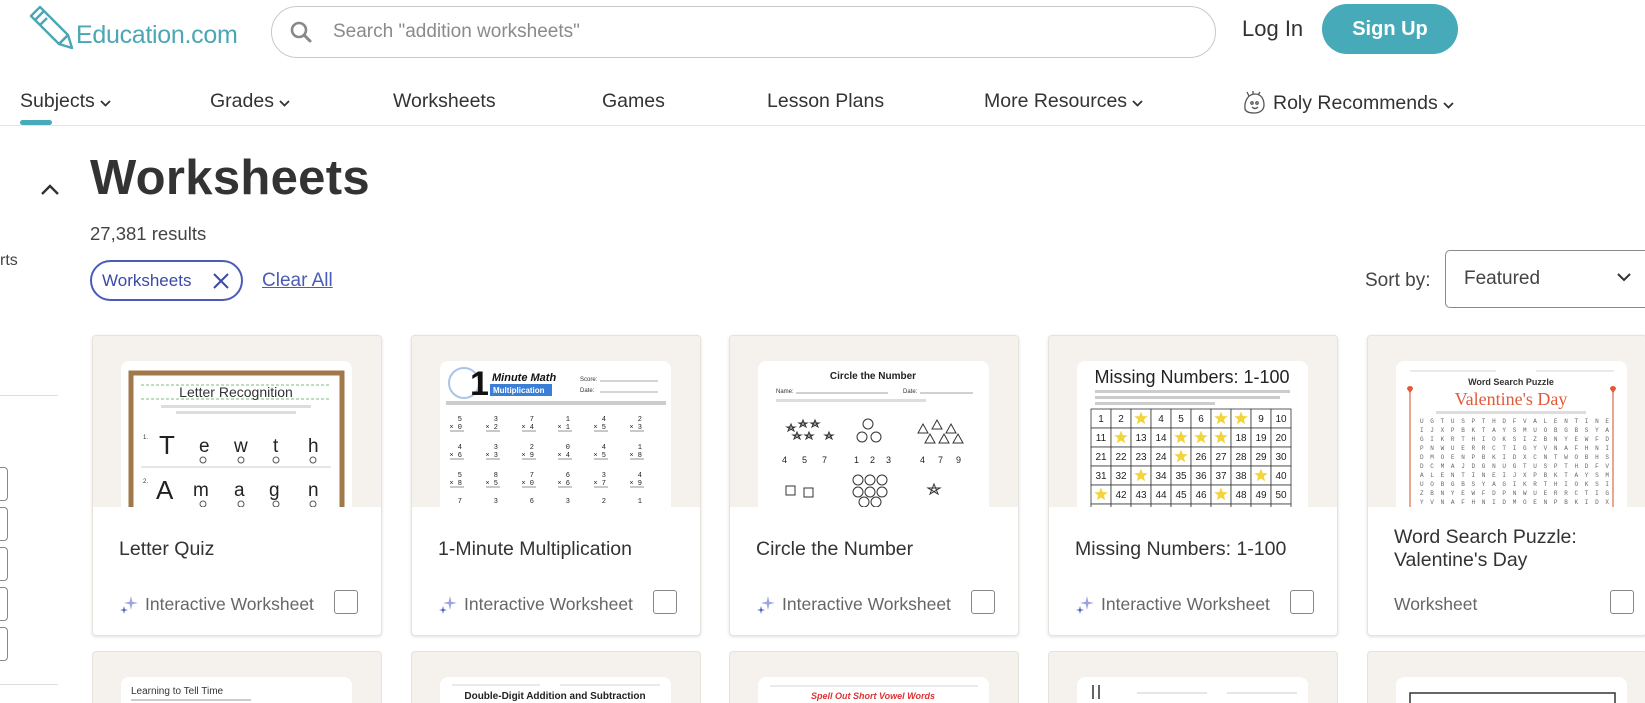 This screenshot has width=1645, height=703. I want to click on nav-subjects: Subjects, so click(66, 101).